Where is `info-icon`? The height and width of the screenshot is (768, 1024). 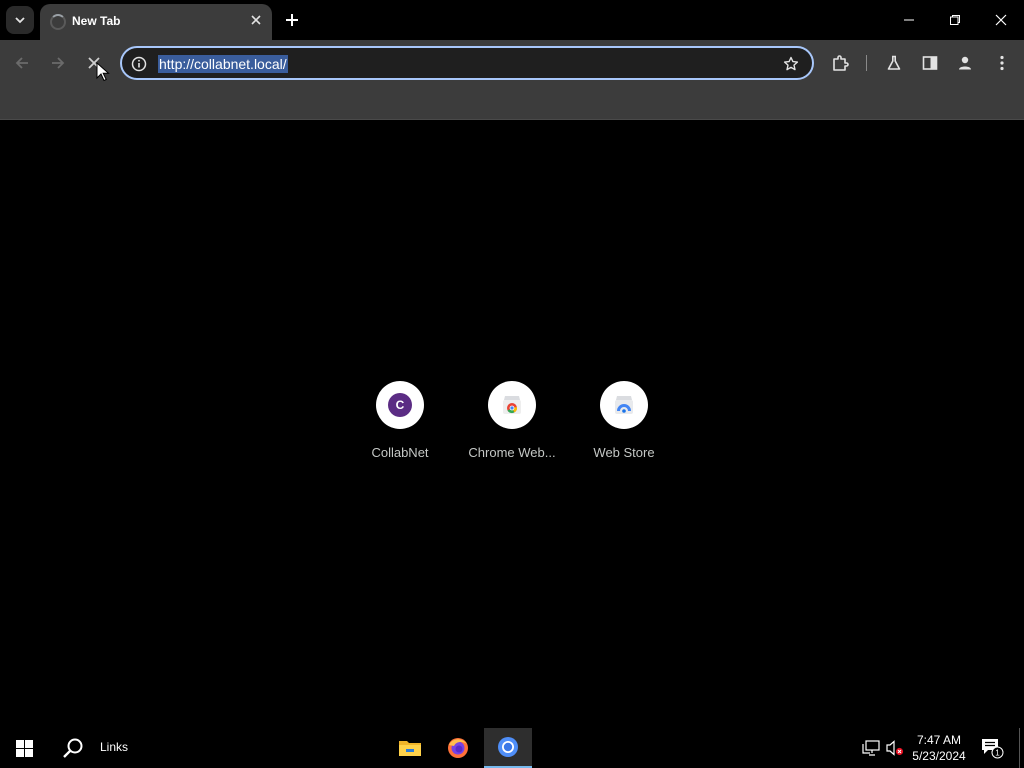 info-icon is located at coordinates (139, 64).